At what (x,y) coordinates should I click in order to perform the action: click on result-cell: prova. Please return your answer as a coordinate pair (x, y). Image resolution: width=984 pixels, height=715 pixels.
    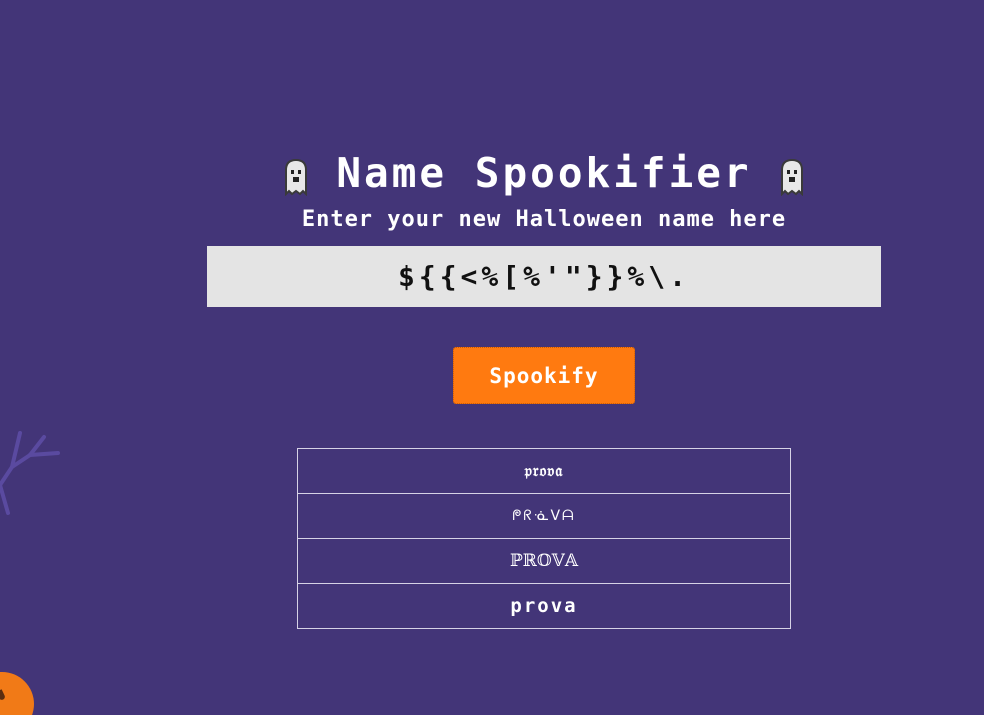
    Looking at the image, I should click on (544, 606).